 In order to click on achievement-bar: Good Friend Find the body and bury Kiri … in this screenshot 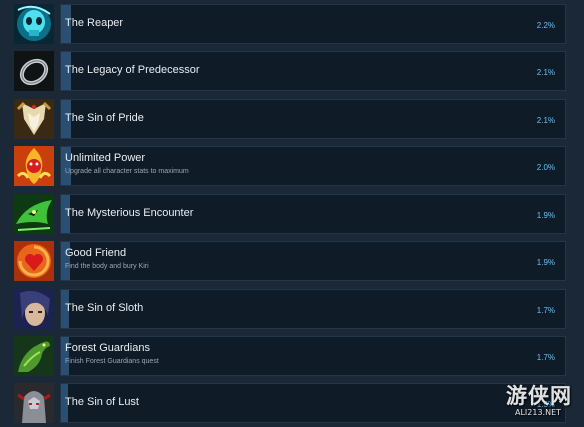, I will do `click(313, 261)`.